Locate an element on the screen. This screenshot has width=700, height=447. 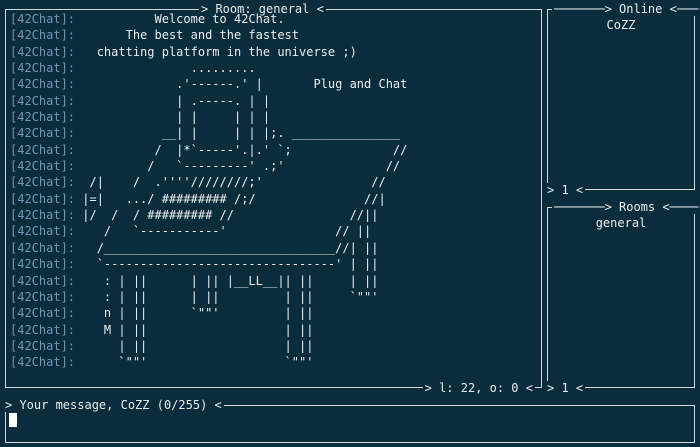
message-text: Welcome to 42Chat. is located at coordinates (180, 19).